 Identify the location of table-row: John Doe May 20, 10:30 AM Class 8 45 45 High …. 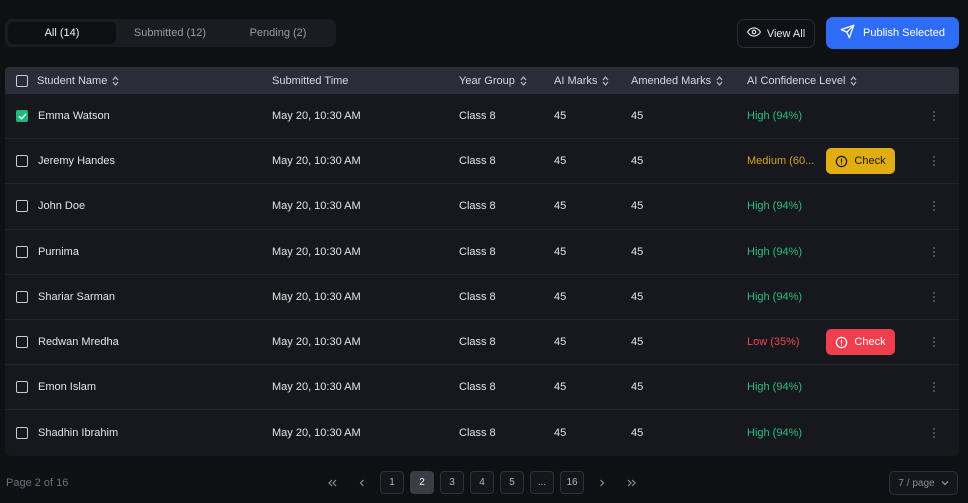
(482, 207).